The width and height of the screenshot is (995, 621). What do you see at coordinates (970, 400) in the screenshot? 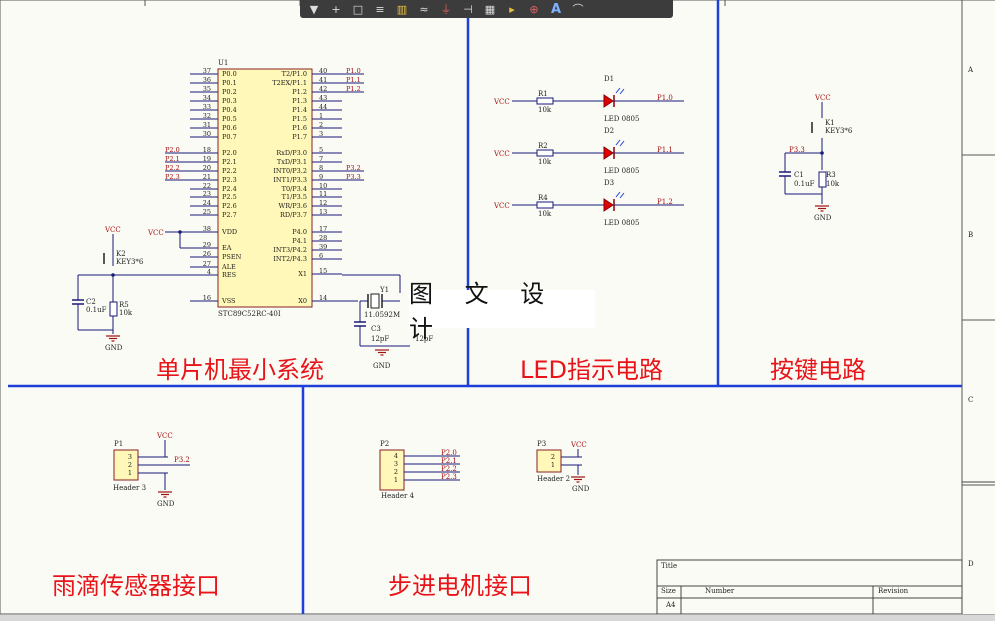
I see `border-letter: C` at bounding box center [970, 400].